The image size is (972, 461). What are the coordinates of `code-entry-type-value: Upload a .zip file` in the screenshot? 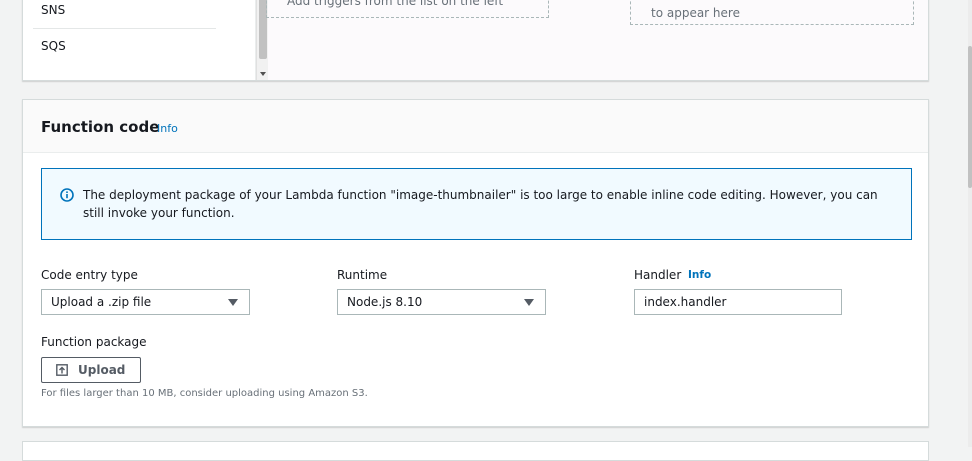 It's located at (101, 302).